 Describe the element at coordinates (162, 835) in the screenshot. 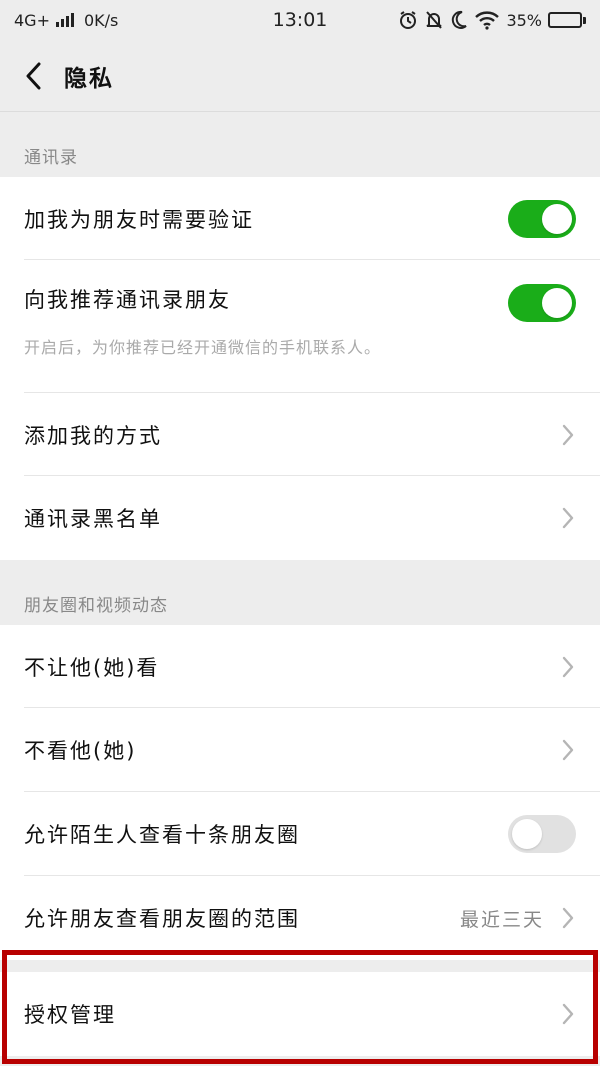

I see `setting-label: 允许陌生人查看十条朋友圈` at that location.